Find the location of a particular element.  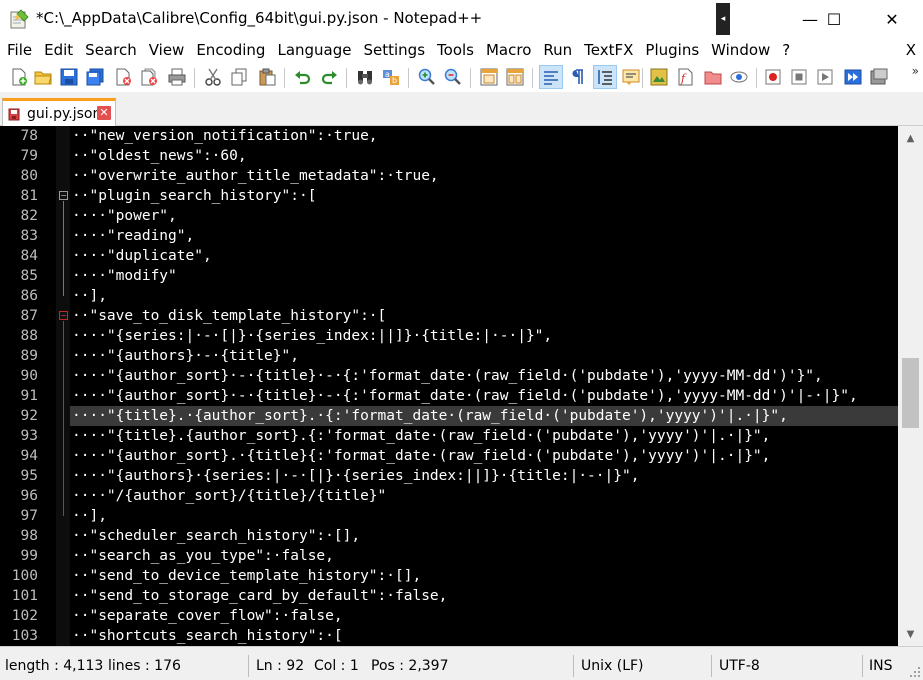

close-file-icon is located at coordinates (123, 77).